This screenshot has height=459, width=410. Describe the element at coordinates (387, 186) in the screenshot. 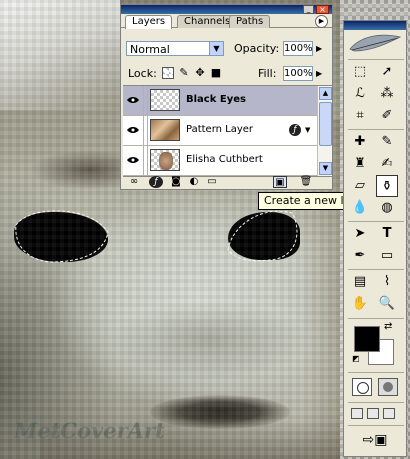

I see `paint-bucket-icon: ⚱` at that location.